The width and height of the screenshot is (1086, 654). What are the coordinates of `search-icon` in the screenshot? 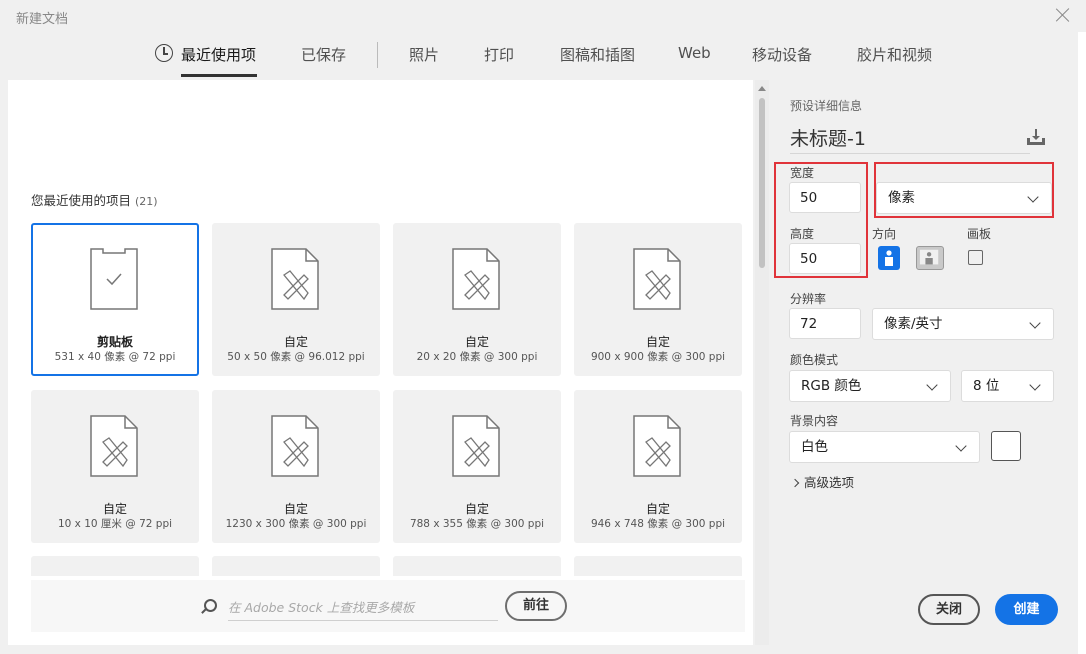 It's located at (210, 605).